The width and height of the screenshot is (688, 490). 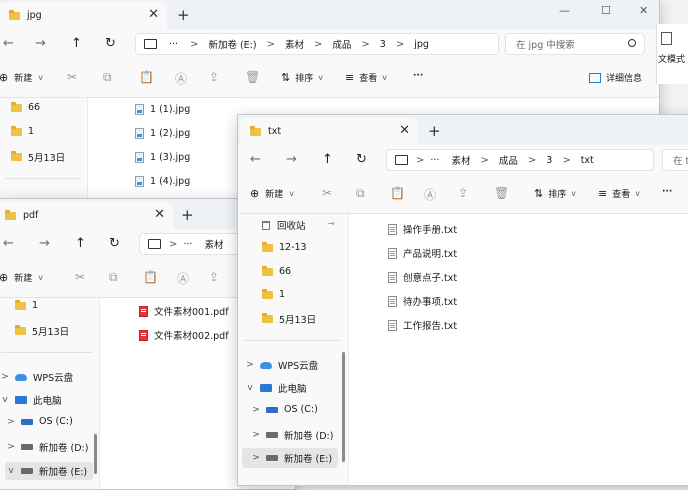 What do you see at coordinates (86, 215) in the screenshot?
I see `tab-pdf: pdf ✕` at bounding box center [86, 215].